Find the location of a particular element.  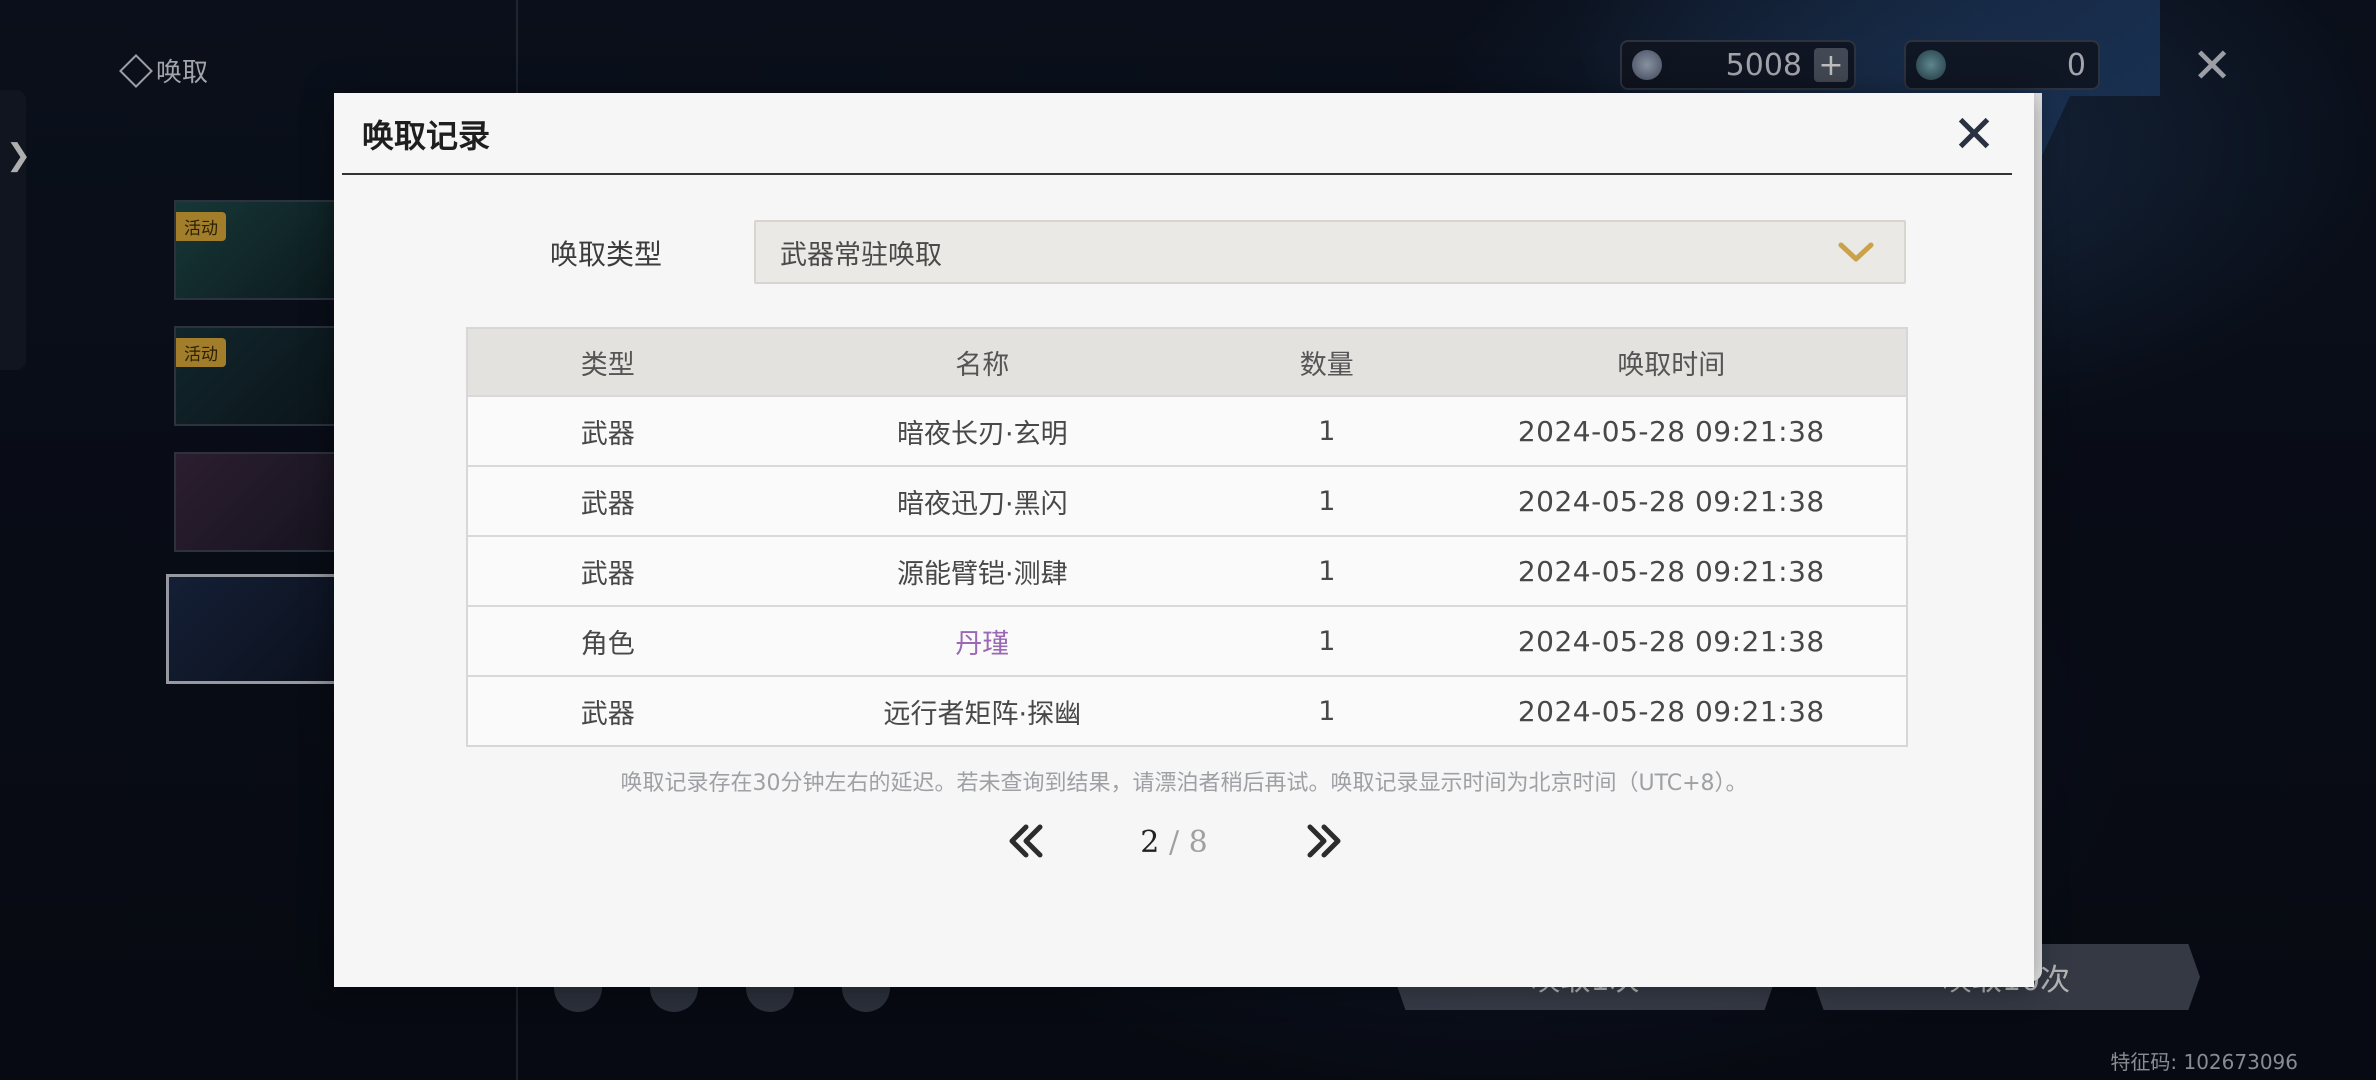

close-icon: ✕ is located at coordinates (1974, 135).